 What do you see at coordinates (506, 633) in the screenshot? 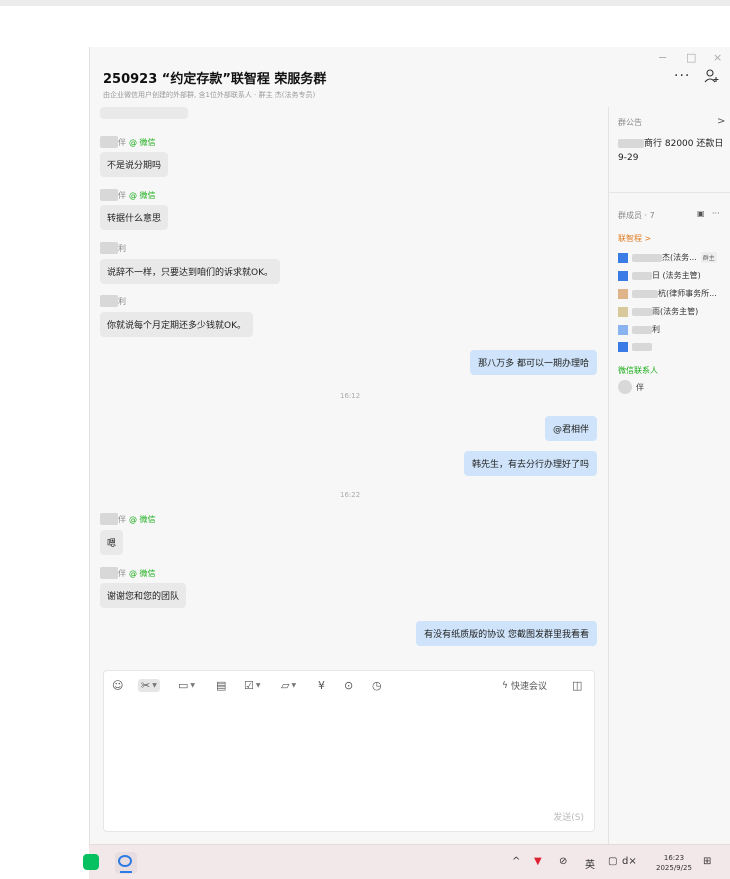
I see `my-message-bubble: 有没有纸质版的协议 您截图发群里我看看` at bounding box center [506, 633].